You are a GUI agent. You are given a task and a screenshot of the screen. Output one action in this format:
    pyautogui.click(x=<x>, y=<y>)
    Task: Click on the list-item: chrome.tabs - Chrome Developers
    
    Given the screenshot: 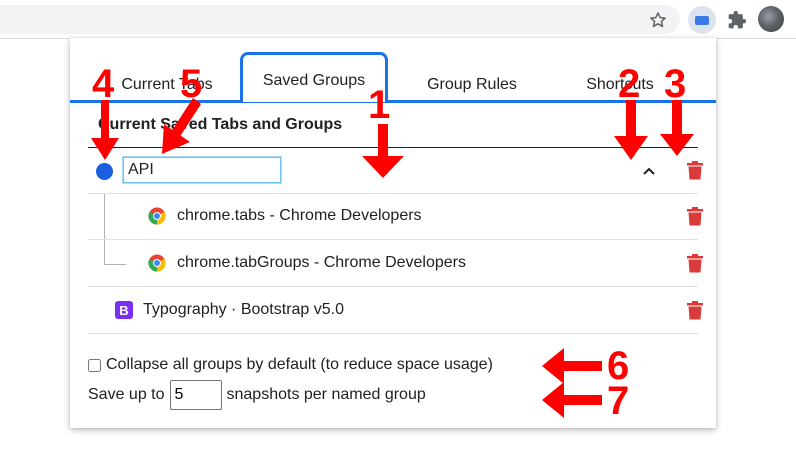 What is the action you would take?
    pyautogui.click(x=395, y=217)
    